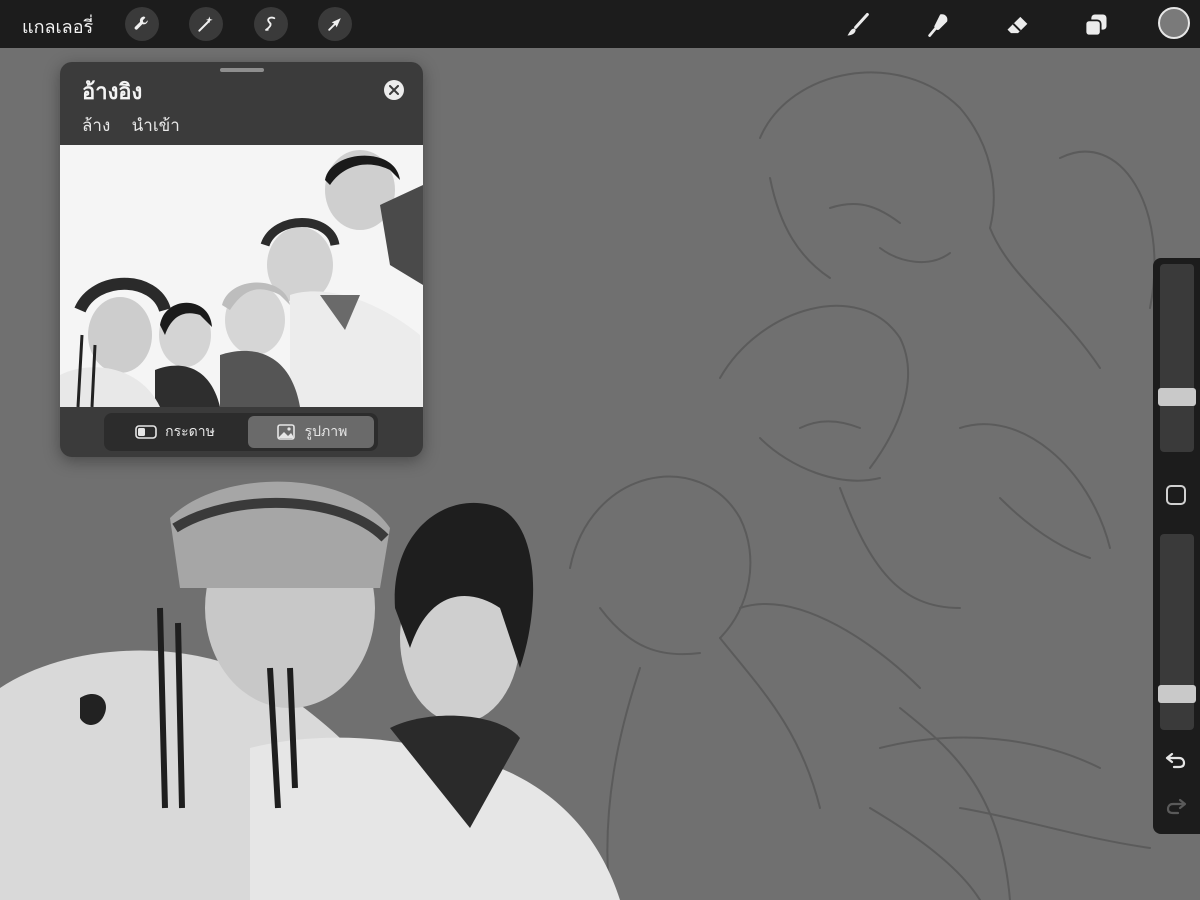 The width and height of the screenshot is (1200, 900). Describe the element at coordinates (112, 92) in the screenshot. I see `panel-title: อ้างอิง` at that location.